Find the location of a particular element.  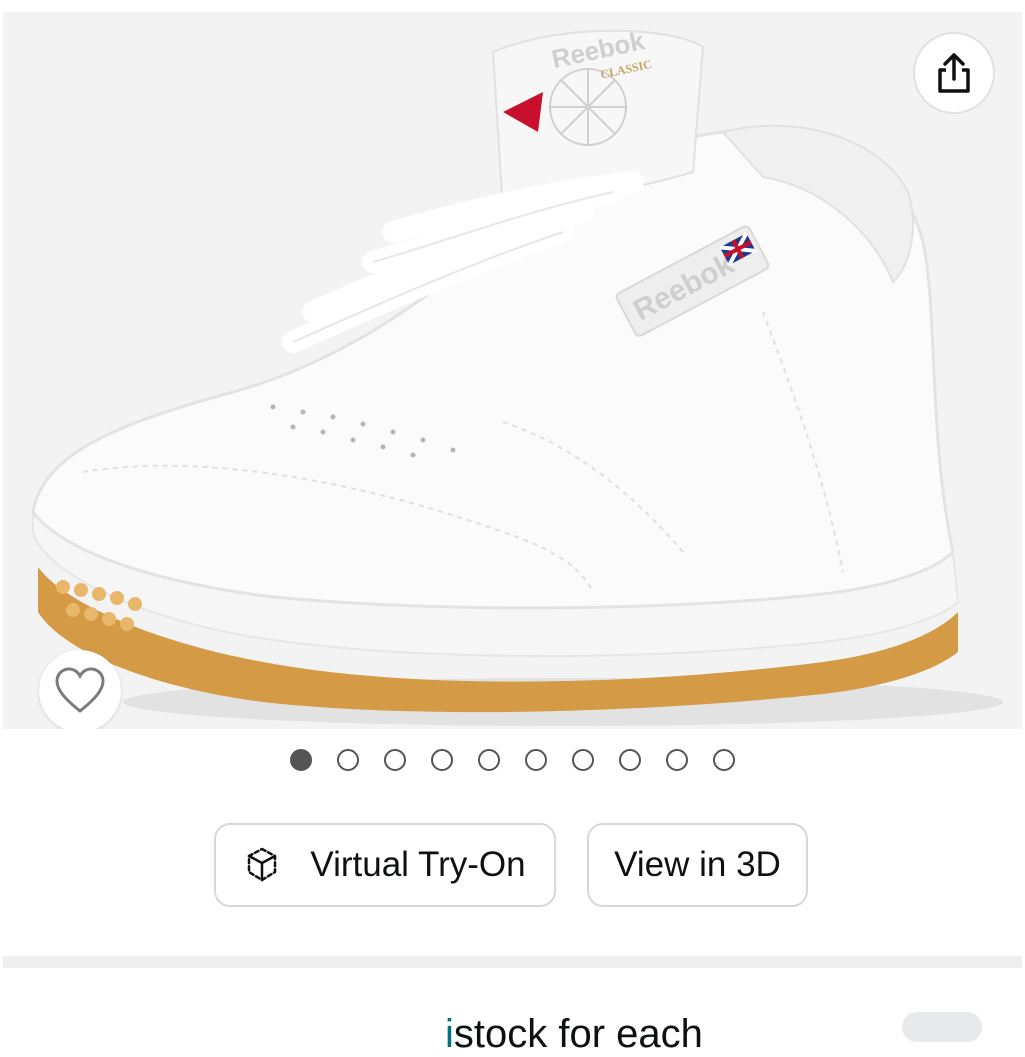

image-pagination is located at coordinates (512, 760).